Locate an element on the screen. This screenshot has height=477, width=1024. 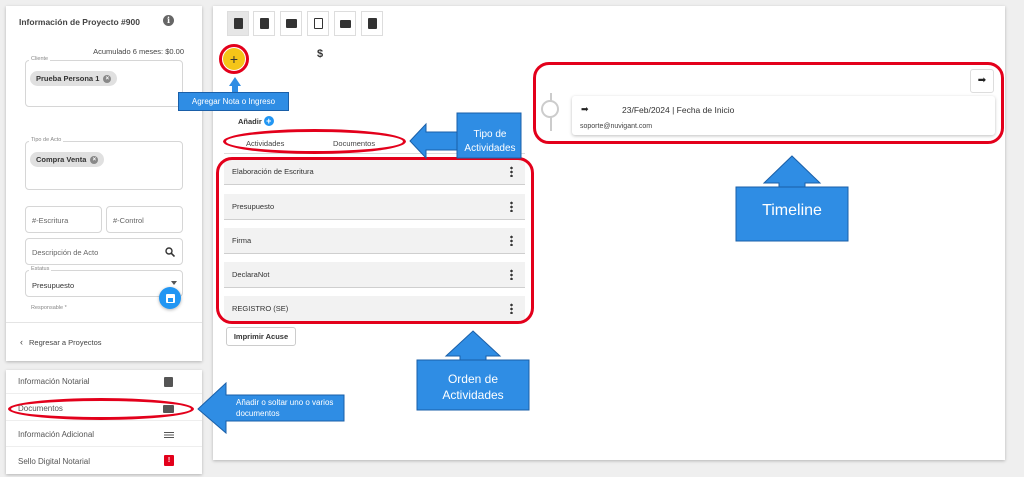
tab-print is located at coordinates (345, 23).